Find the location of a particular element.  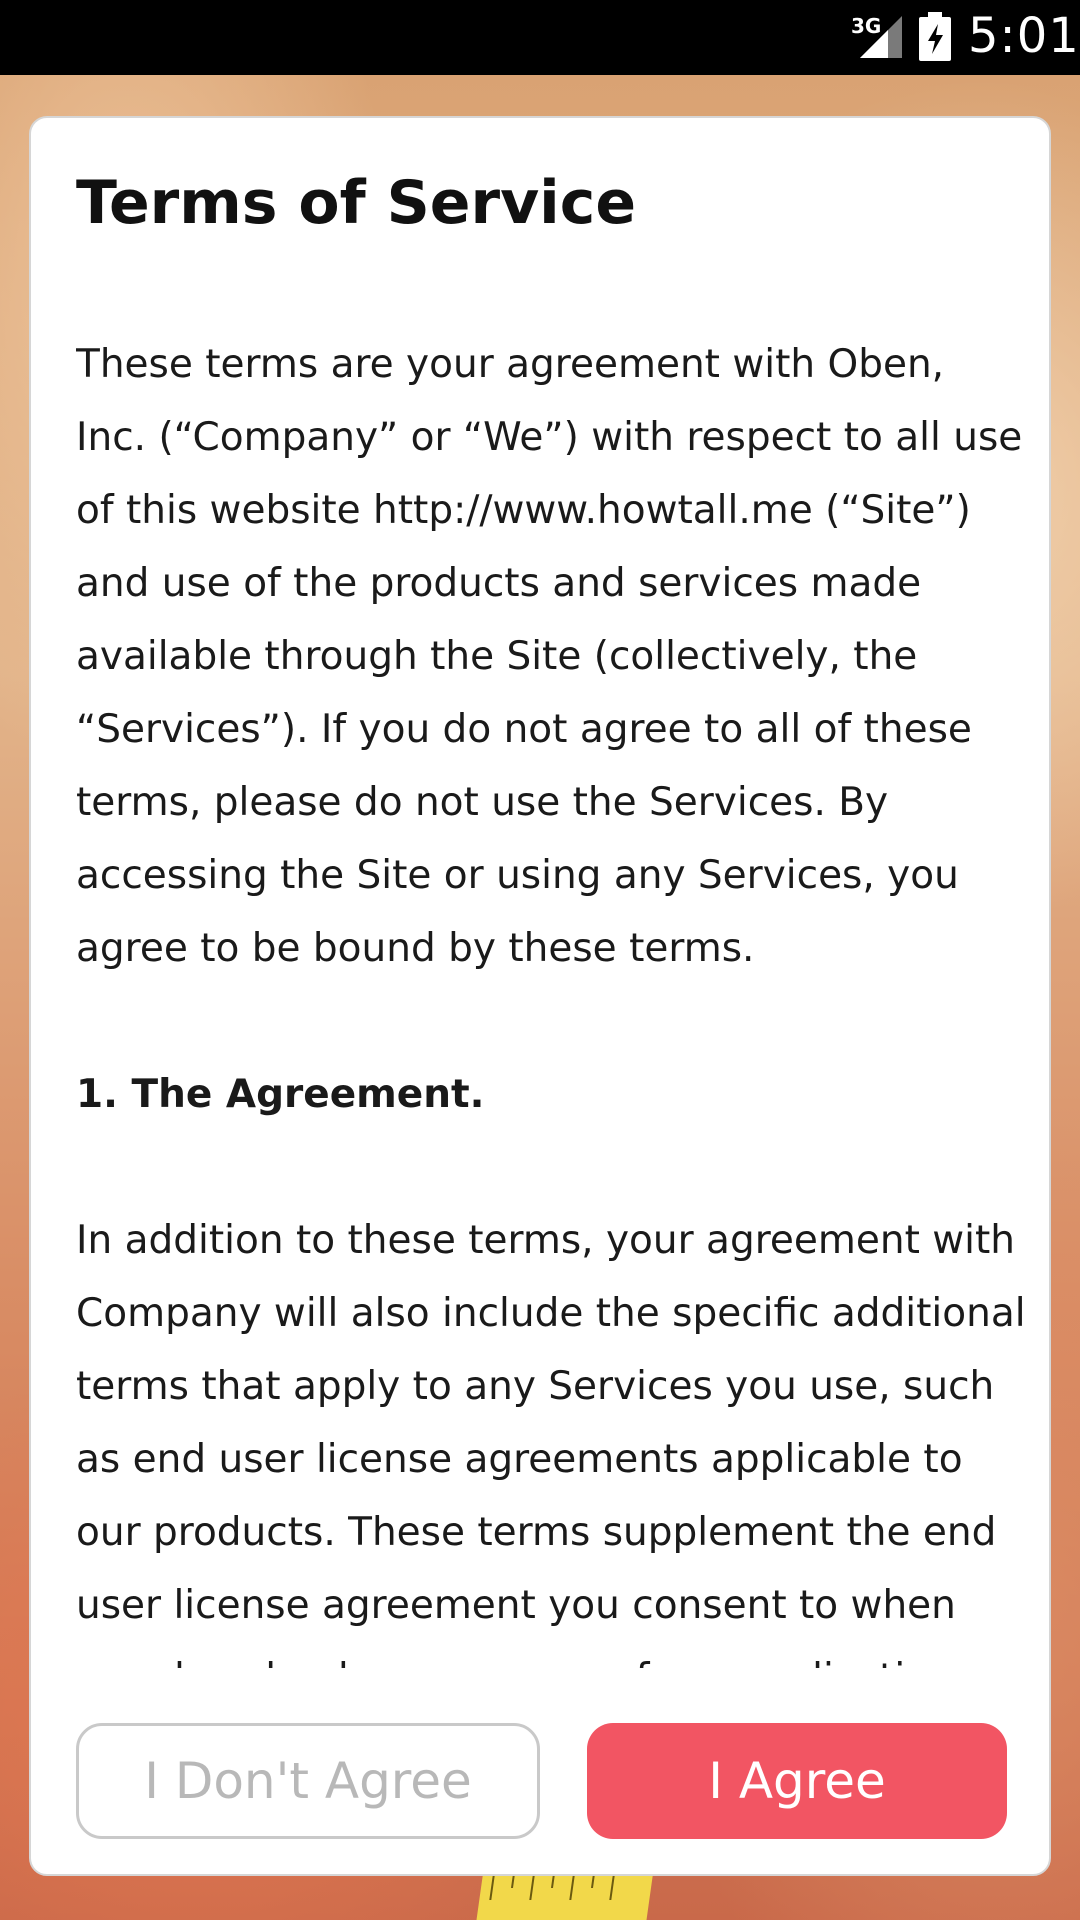

dialog-title: Terms of Service is located at coordinates (356, 203).